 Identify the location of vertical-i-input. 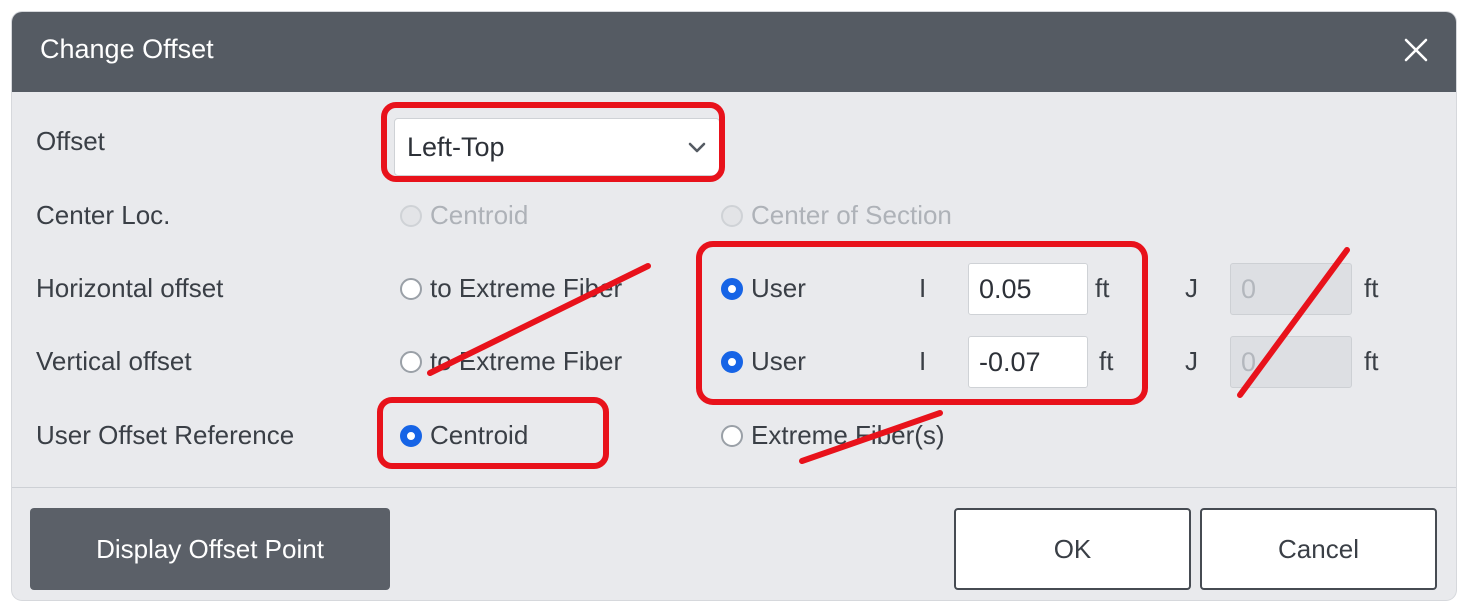
(1028, 362).